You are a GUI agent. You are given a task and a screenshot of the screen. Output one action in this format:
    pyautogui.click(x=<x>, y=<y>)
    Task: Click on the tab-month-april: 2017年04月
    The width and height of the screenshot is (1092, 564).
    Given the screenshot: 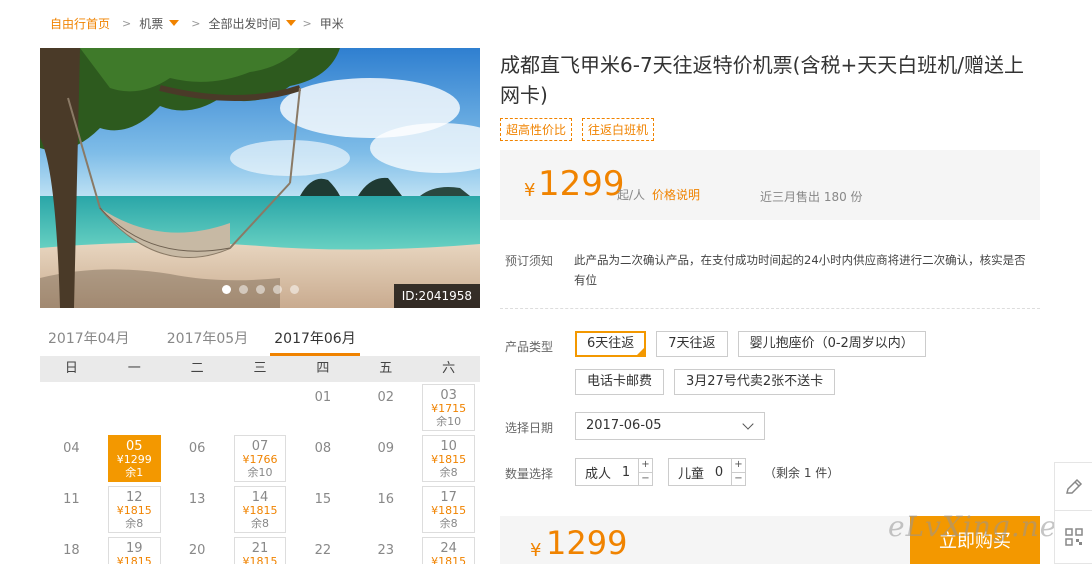 What is the action you would take?
    pyautogui.click(x=92, y=339)
    